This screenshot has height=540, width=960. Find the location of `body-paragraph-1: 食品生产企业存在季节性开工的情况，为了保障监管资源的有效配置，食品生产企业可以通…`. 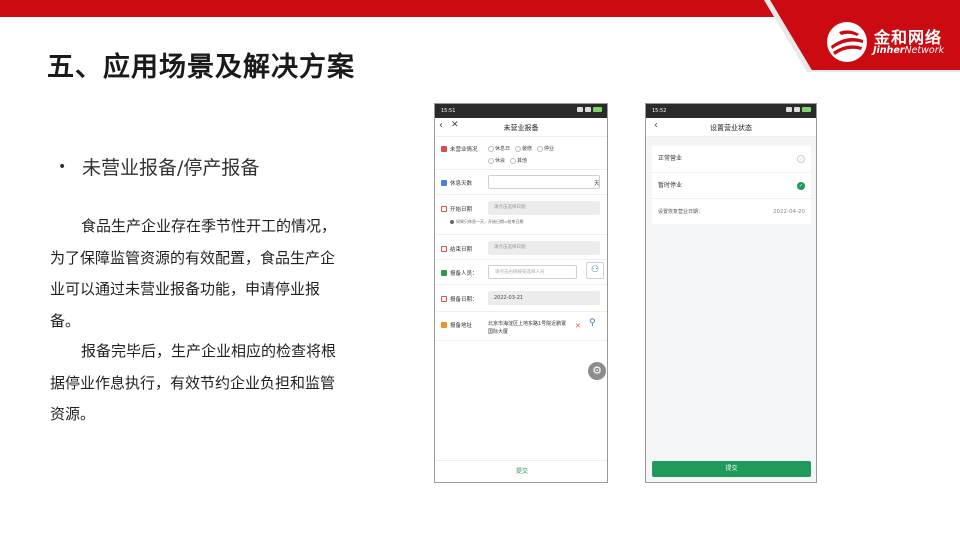

body-paragraph-1: 食品生产企业存在季节性开工的情况，为了保障监管资源的有效配置，食品生产企业可以通… is located at coordinates (193, 273).